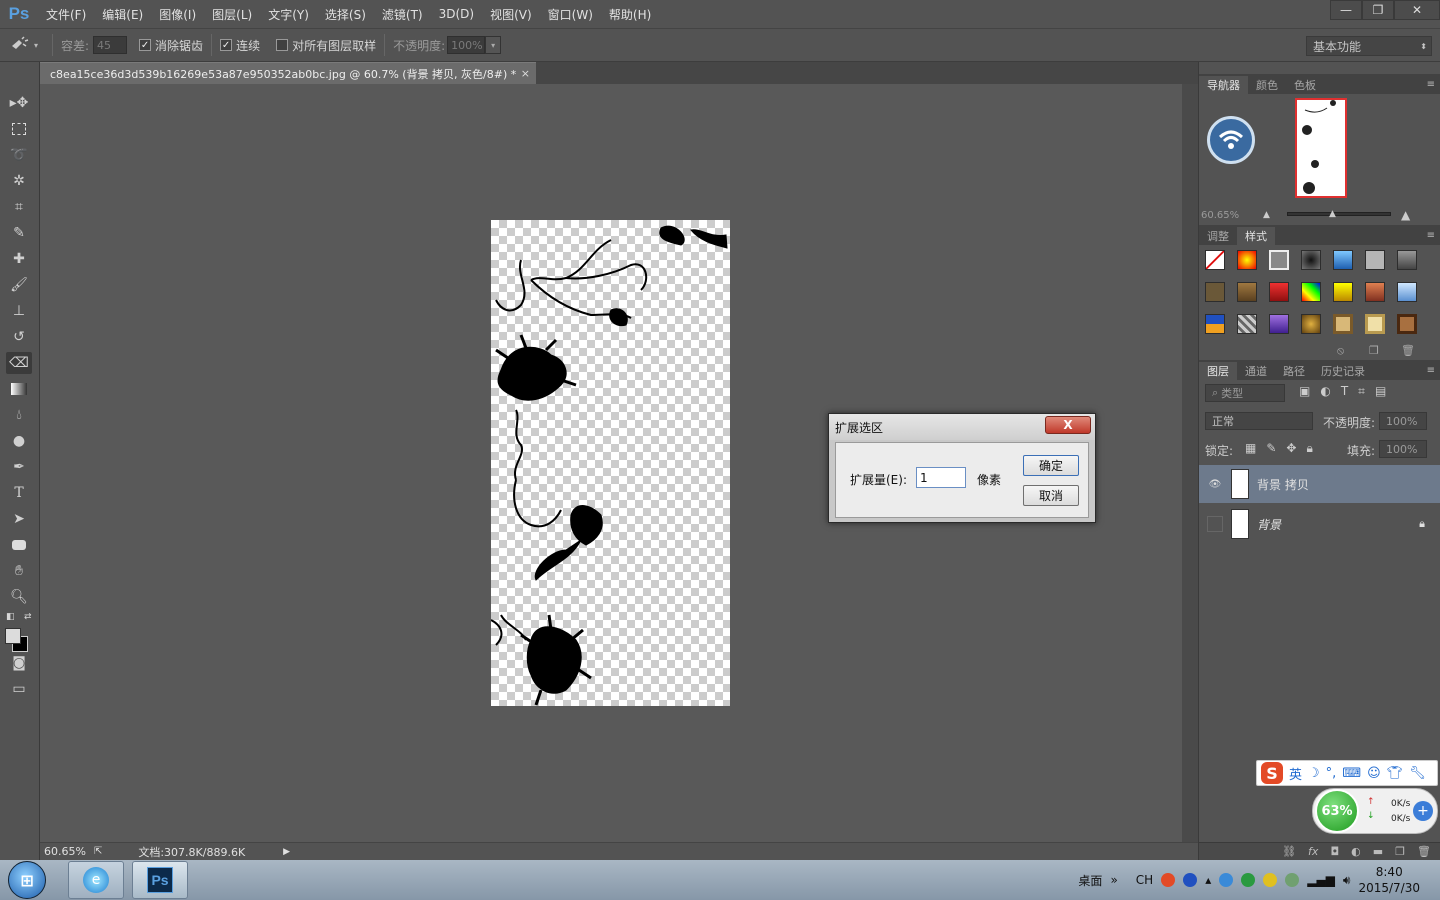 The width and height of the screenshot is (1440, 900). I want to click on layer-row-background: 背景 🔒︎, so click(1319, 524).